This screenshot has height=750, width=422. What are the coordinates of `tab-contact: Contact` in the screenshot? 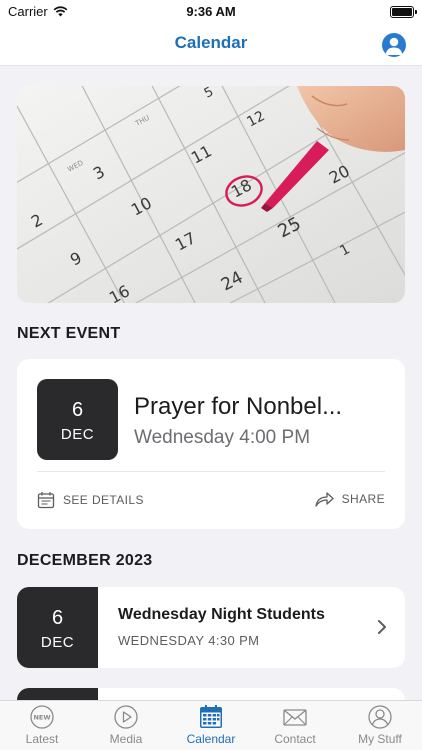 It's located at (295, 725).